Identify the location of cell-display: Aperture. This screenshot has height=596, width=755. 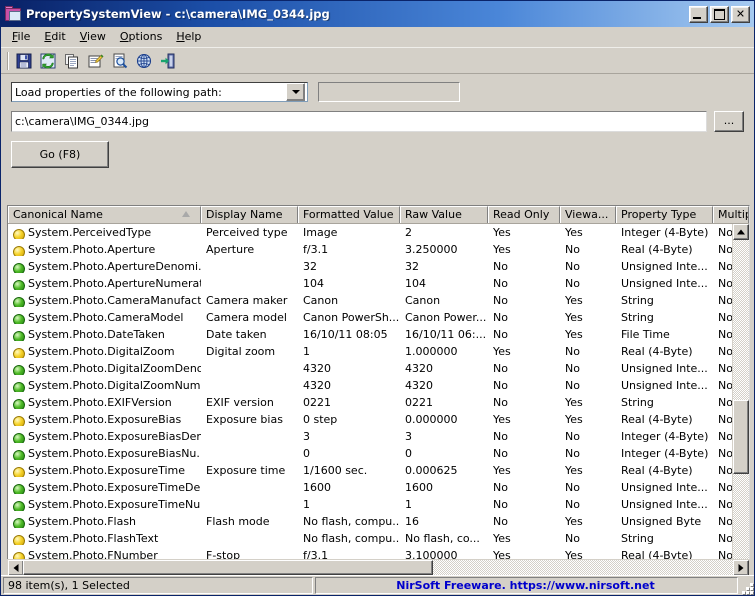
(230, 249).